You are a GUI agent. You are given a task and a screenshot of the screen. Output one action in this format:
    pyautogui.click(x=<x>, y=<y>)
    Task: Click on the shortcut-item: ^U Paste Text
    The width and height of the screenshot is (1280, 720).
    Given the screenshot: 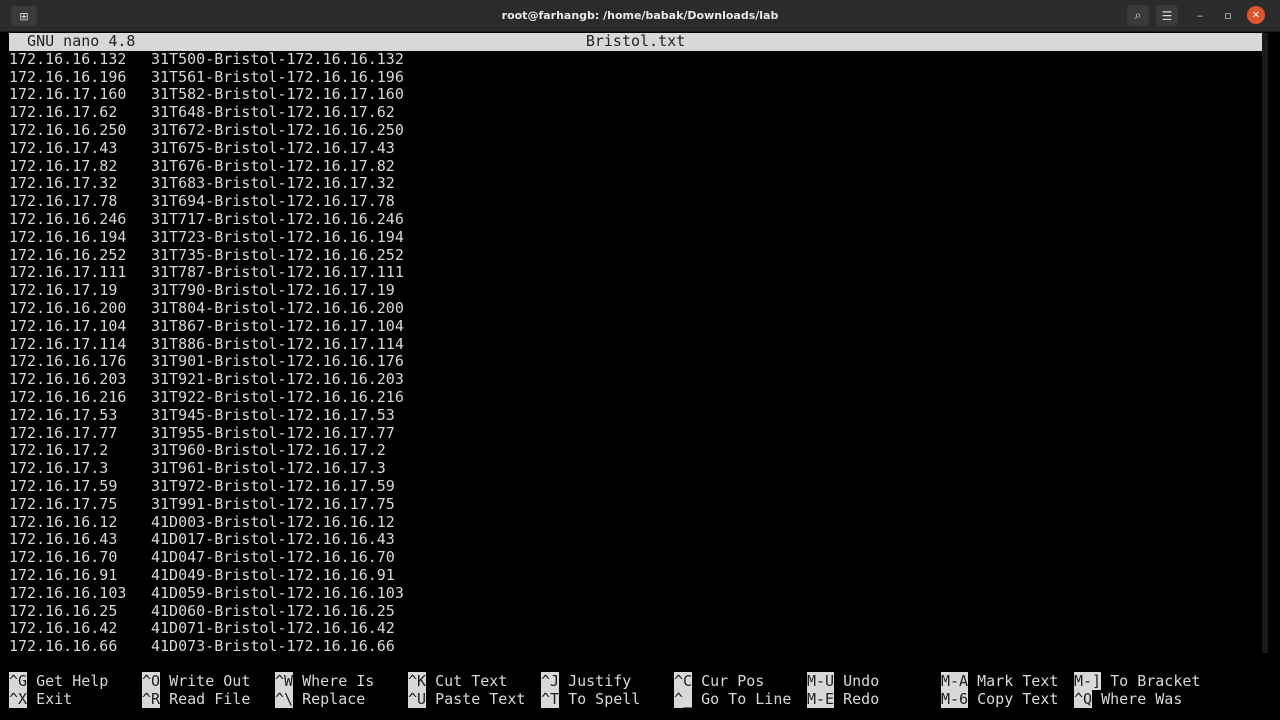 What is the action you would take?
    pyautogui.click(x=467, y=699)
    